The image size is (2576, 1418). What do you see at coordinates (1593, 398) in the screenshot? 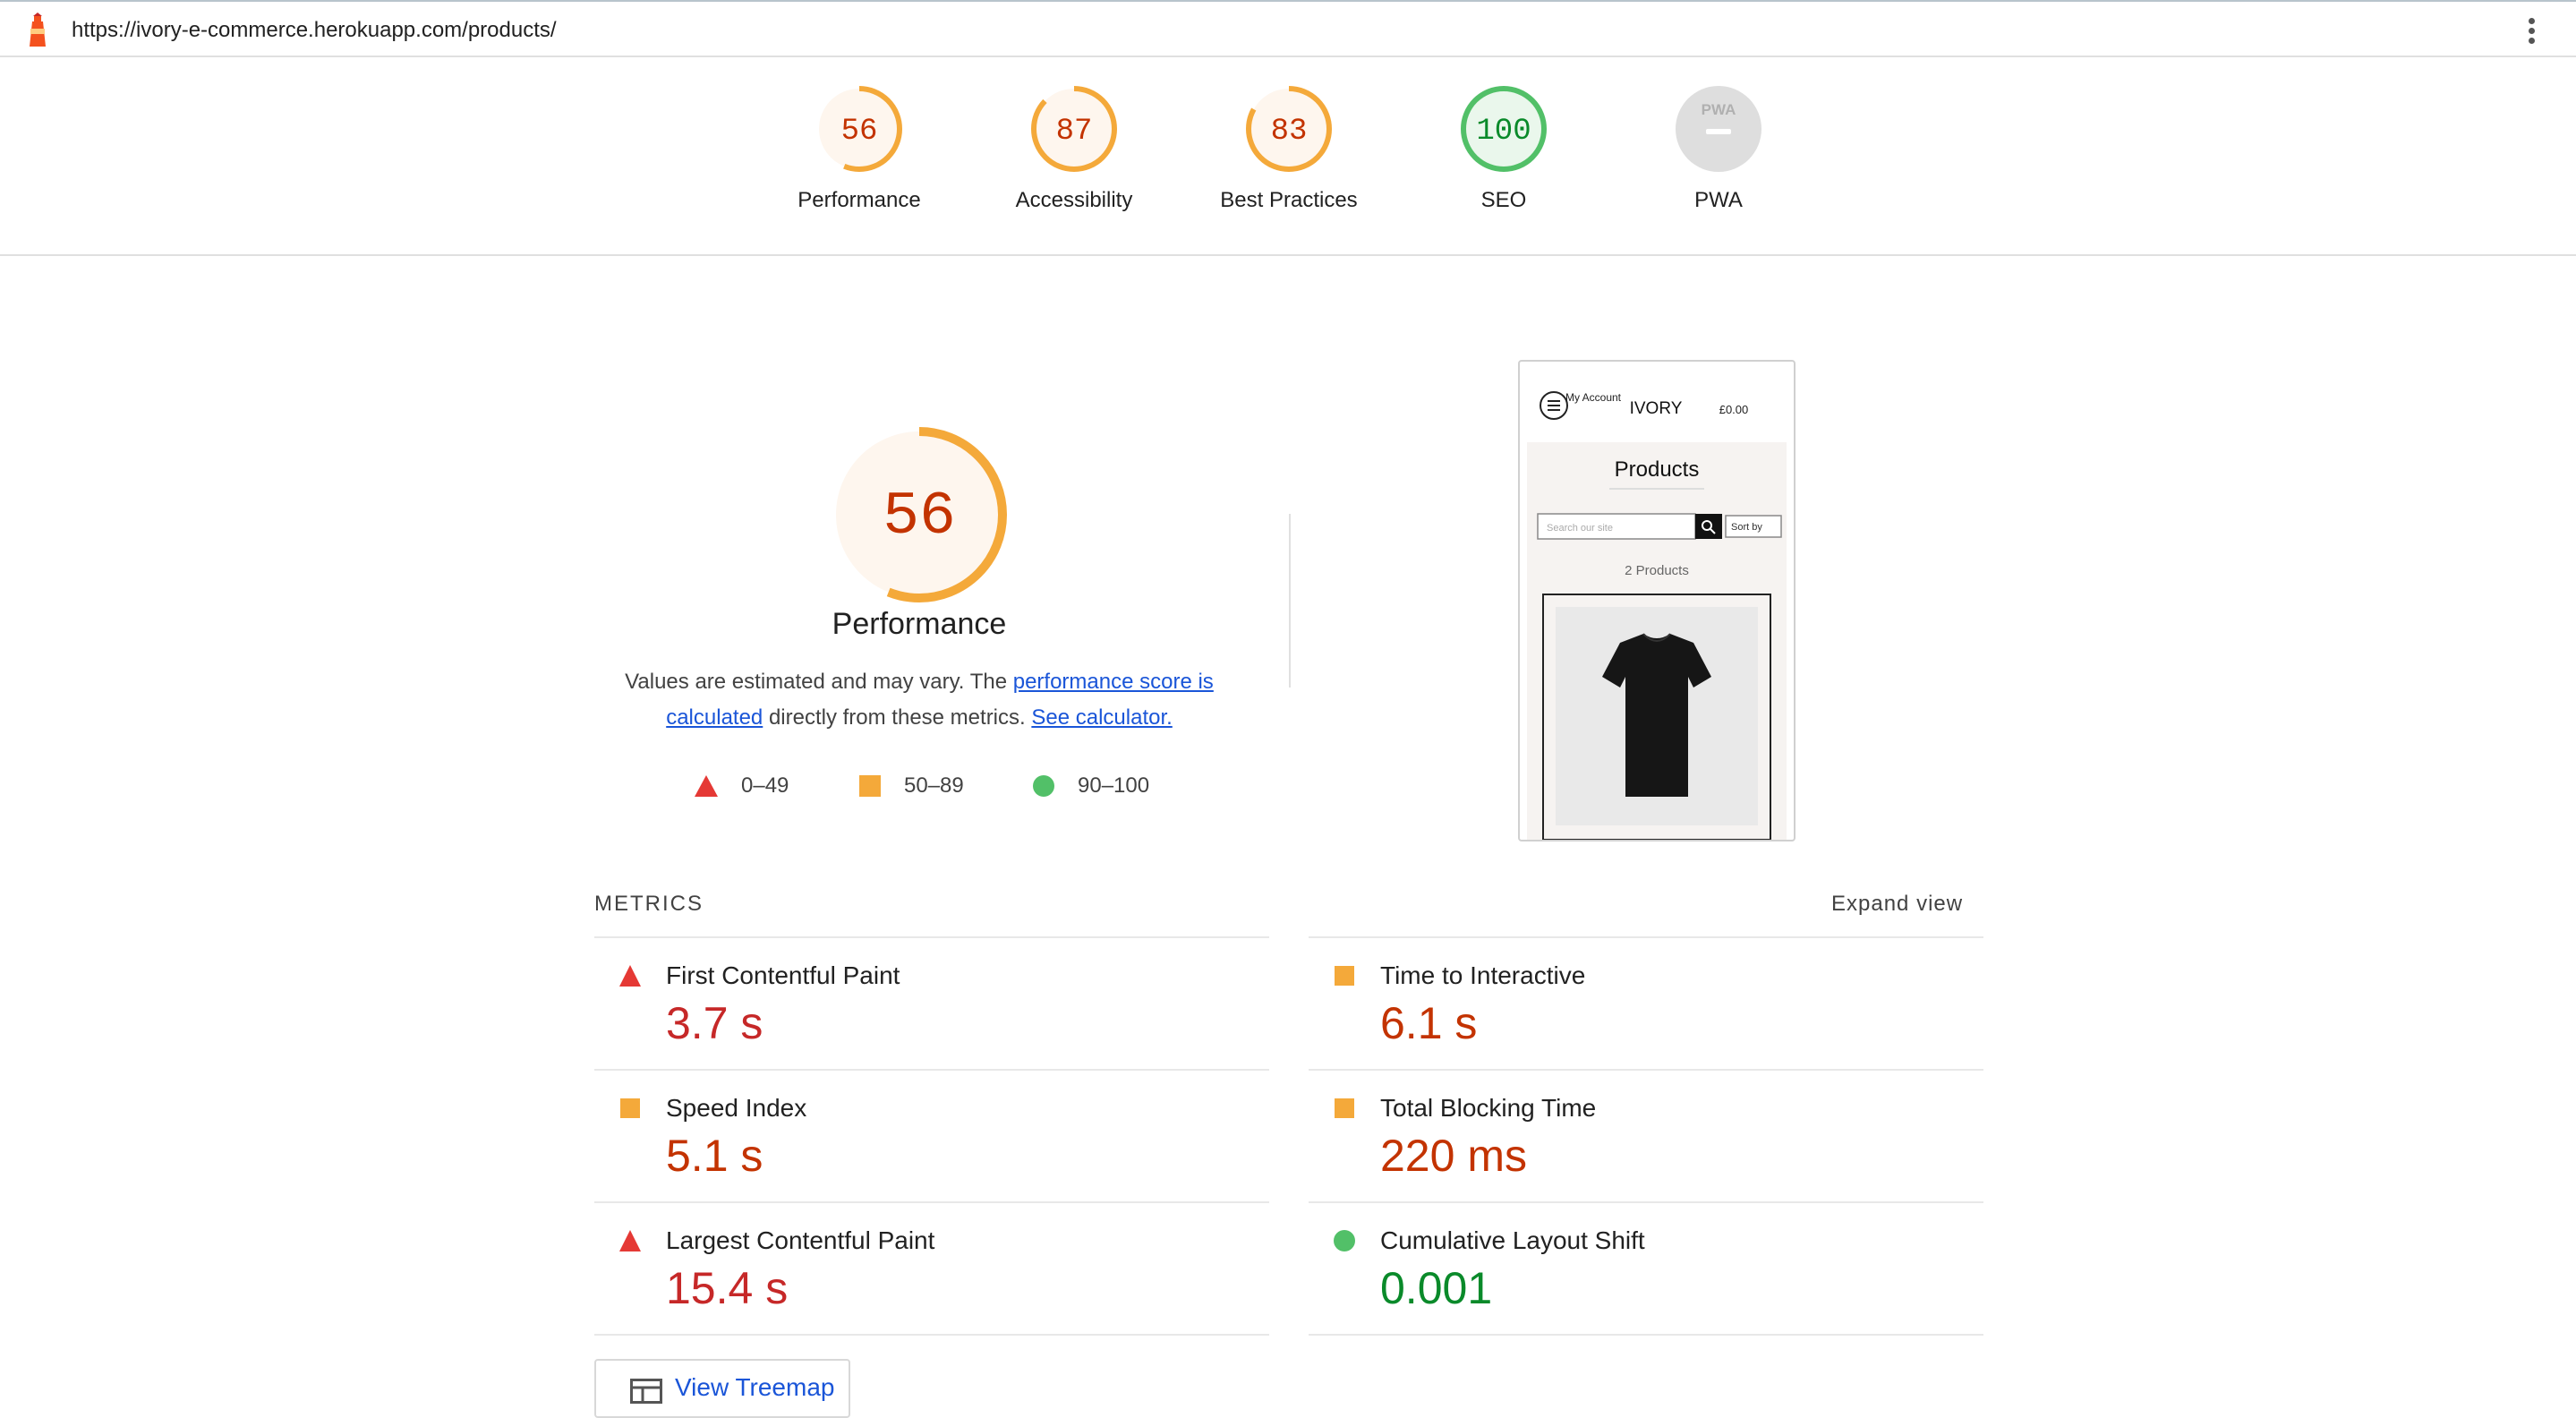
I see `thumb-my-account: My Account` at bounding box center [1593, 398].